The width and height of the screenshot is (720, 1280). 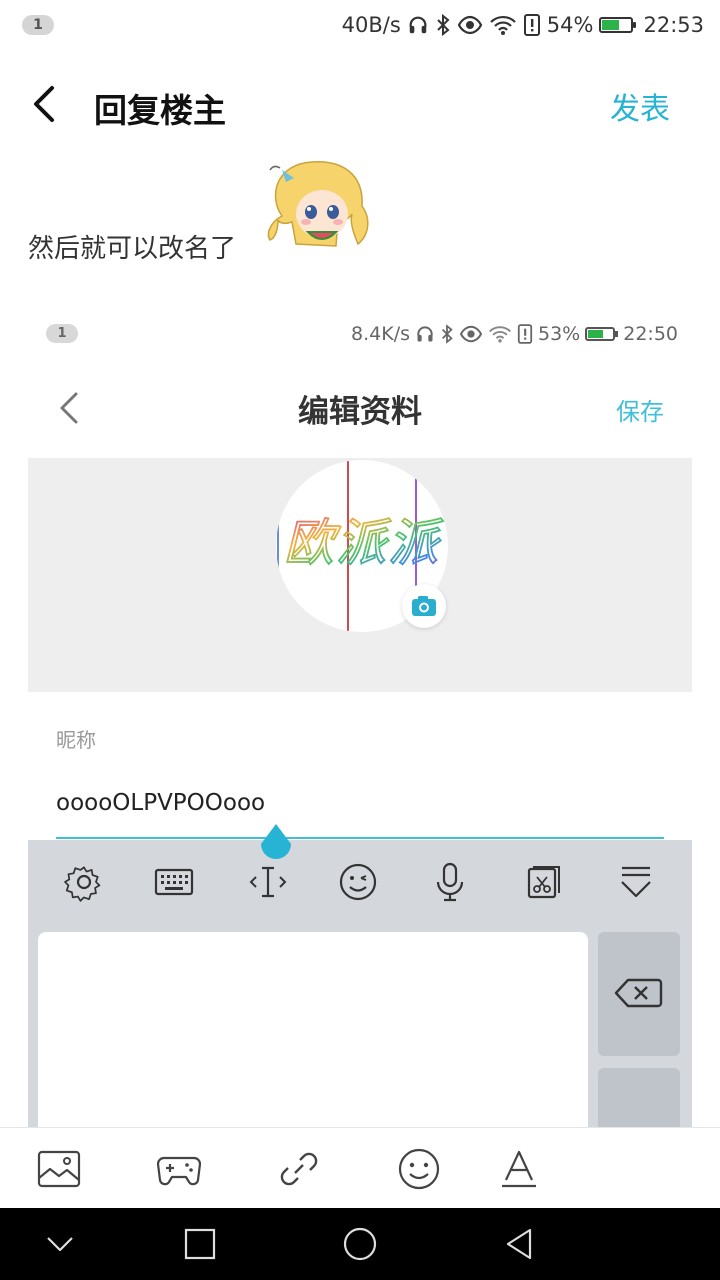 I want to click on nickname-field: ooooOLPVPOOooo, so click(x=161, y=803).